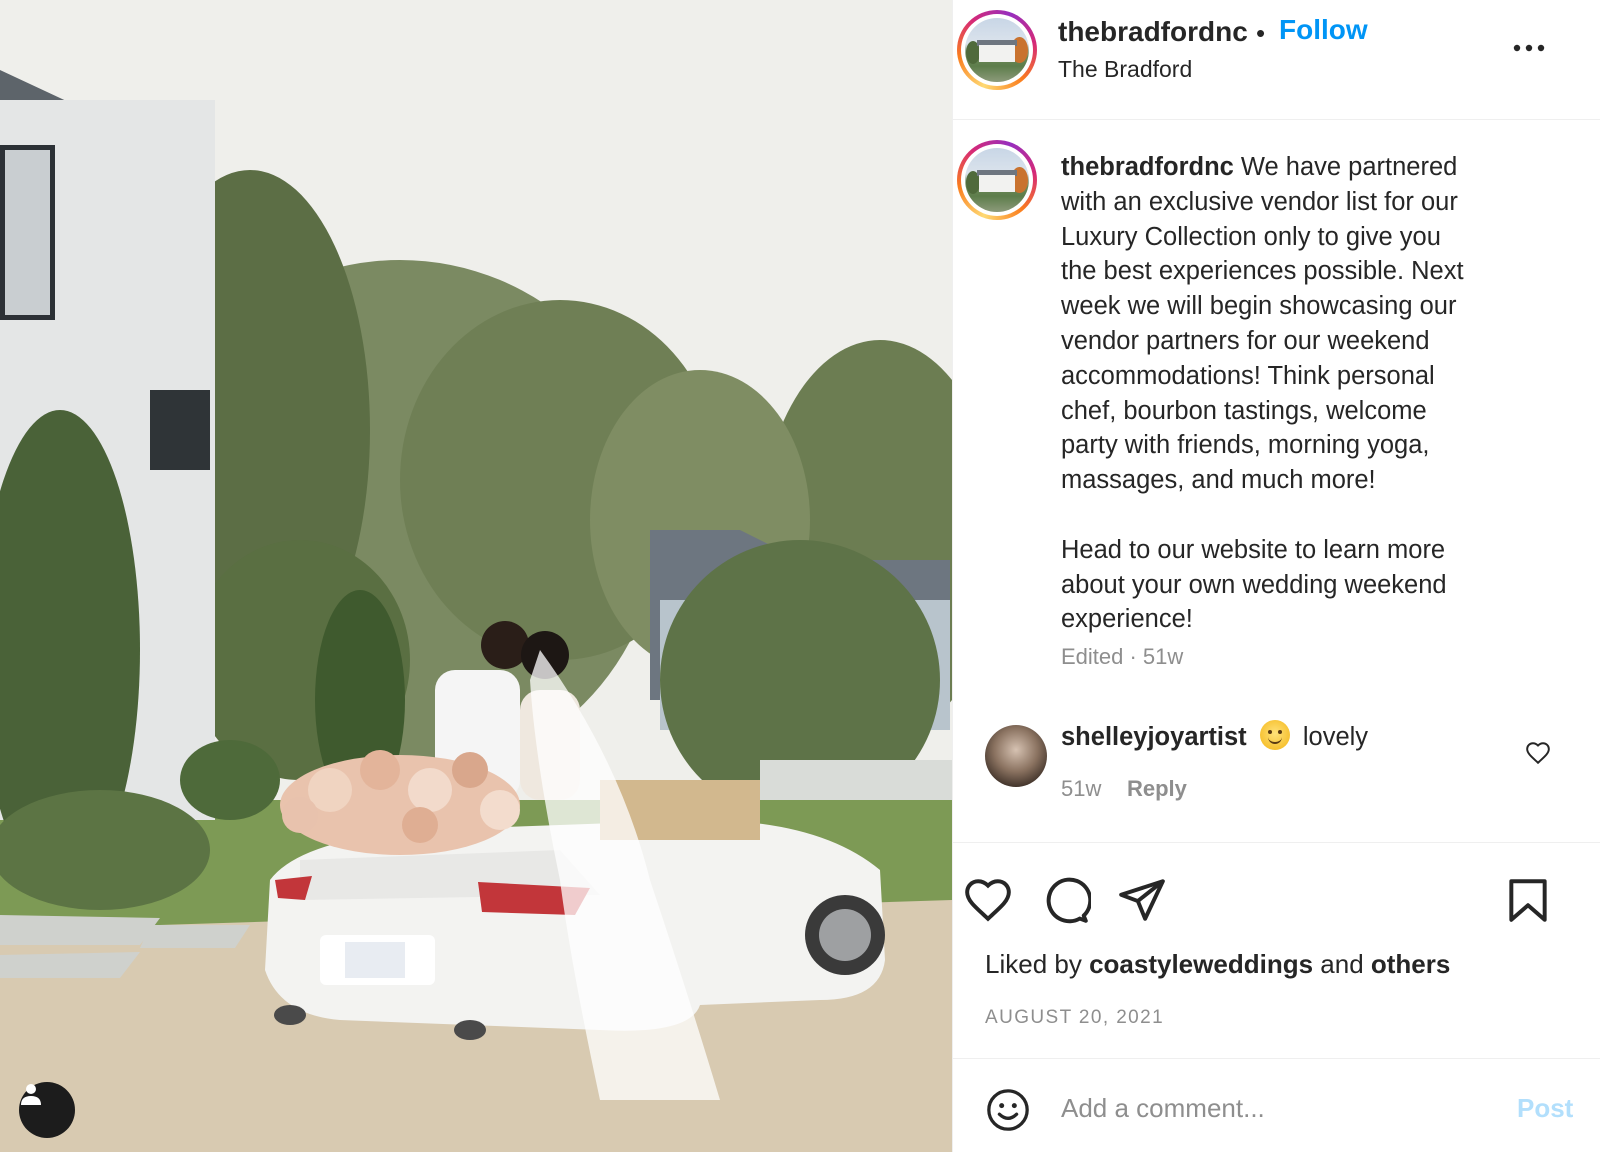 The height and width of the screenshot is (1152, 1600). I want to click on liked-by-others-link: others, so click(1410, 964).